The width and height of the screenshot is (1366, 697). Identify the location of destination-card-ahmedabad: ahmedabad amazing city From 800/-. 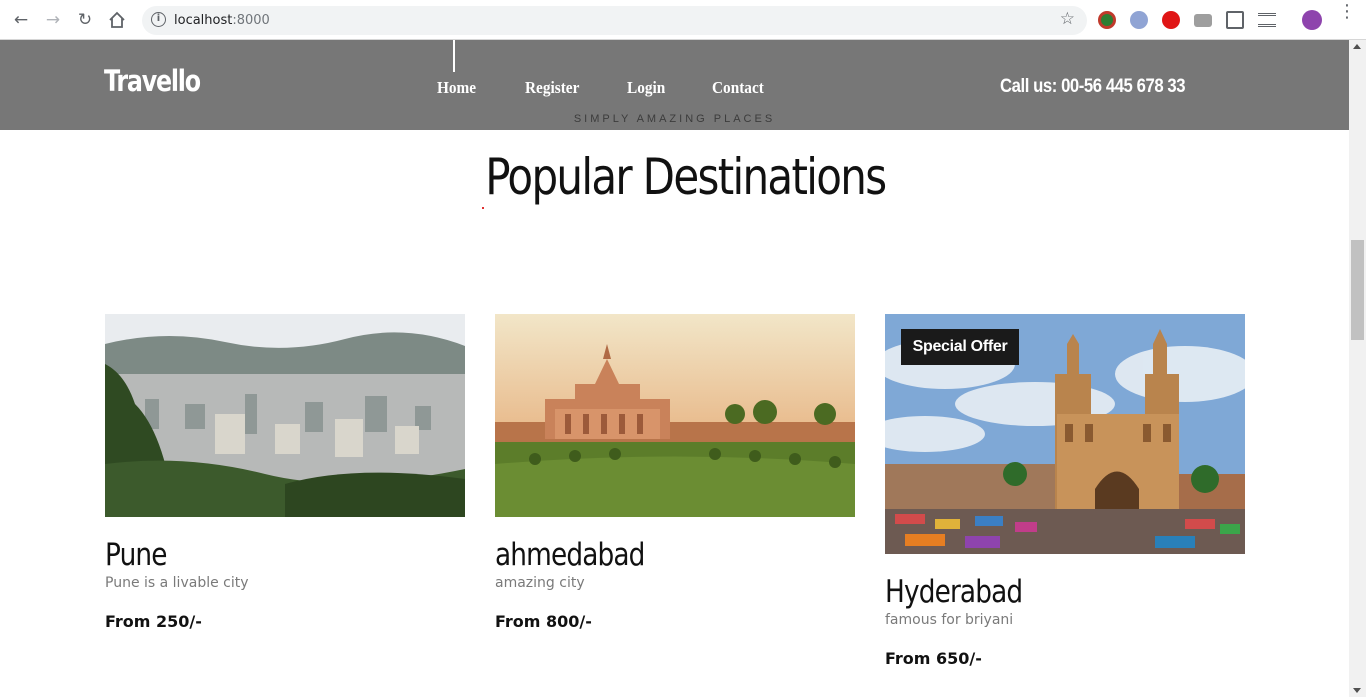
(675, 472).